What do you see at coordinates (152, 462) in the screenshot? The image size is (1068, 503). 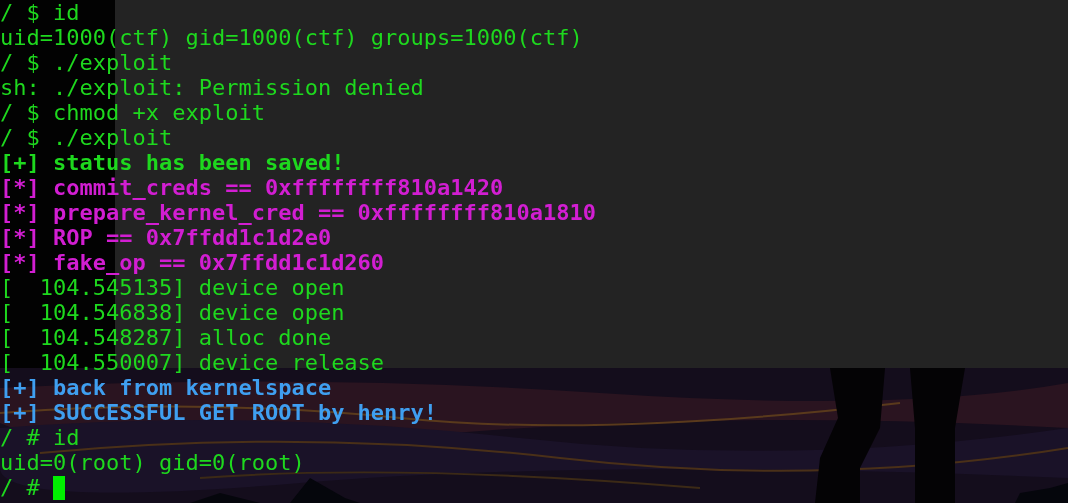 I see `terminal-line: uid=0(root) gid=0(root)` at bounding box center [152, 462].